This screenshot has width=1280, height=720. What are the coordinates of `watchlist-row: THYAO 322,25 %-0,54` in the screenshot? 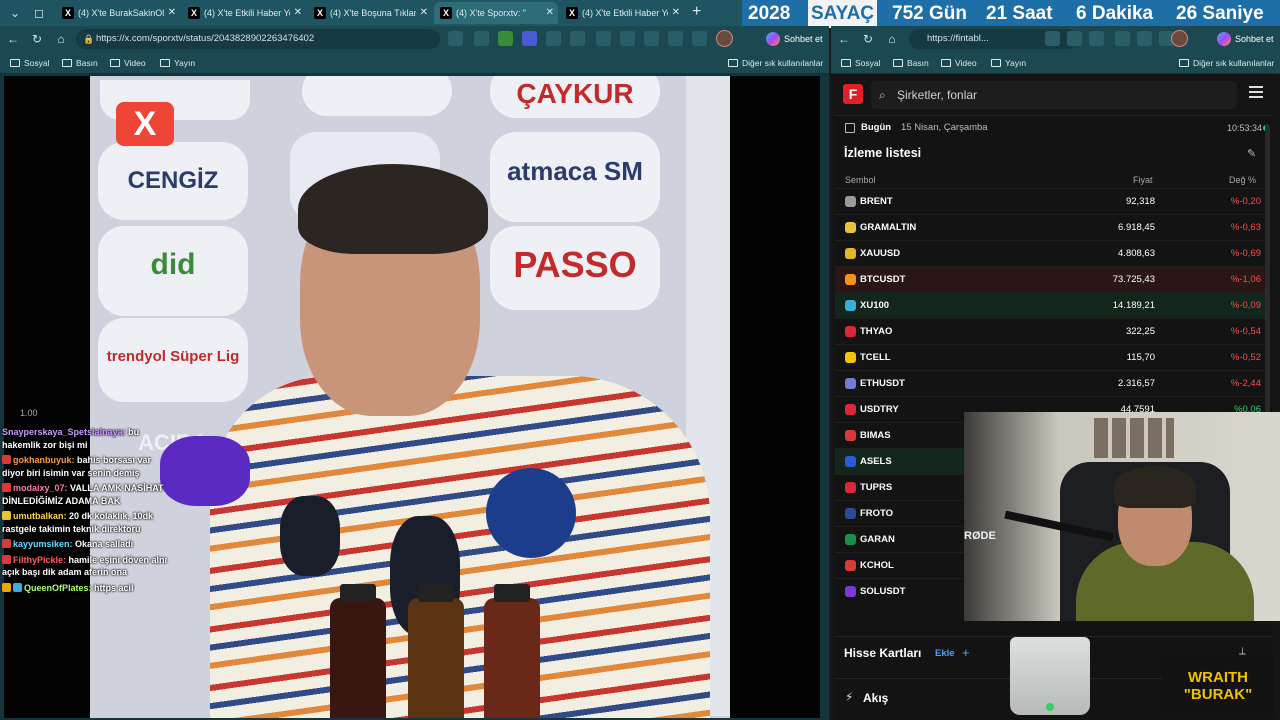 It's located at (1050, 331).